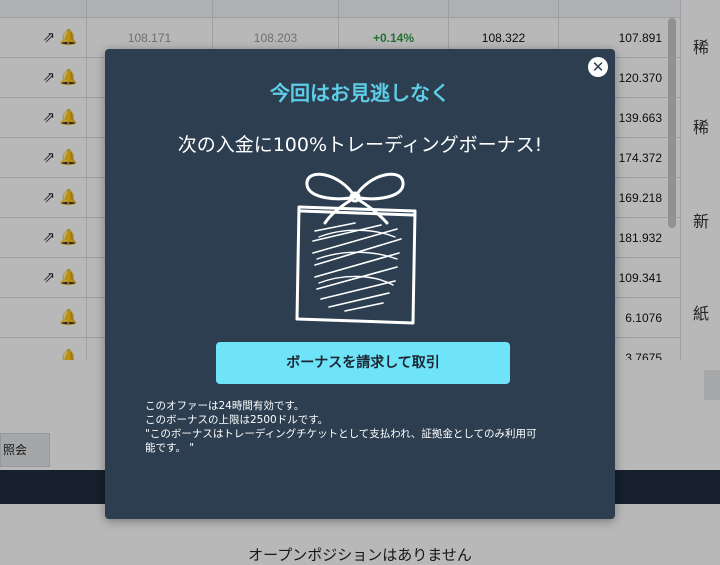 This screenshot has width=720, height=565. What do you see at coordinates (225, 406) in the screenshot?
I see `terms-line: このオファーは24時間有効です。` at bounding box center [225, 406].